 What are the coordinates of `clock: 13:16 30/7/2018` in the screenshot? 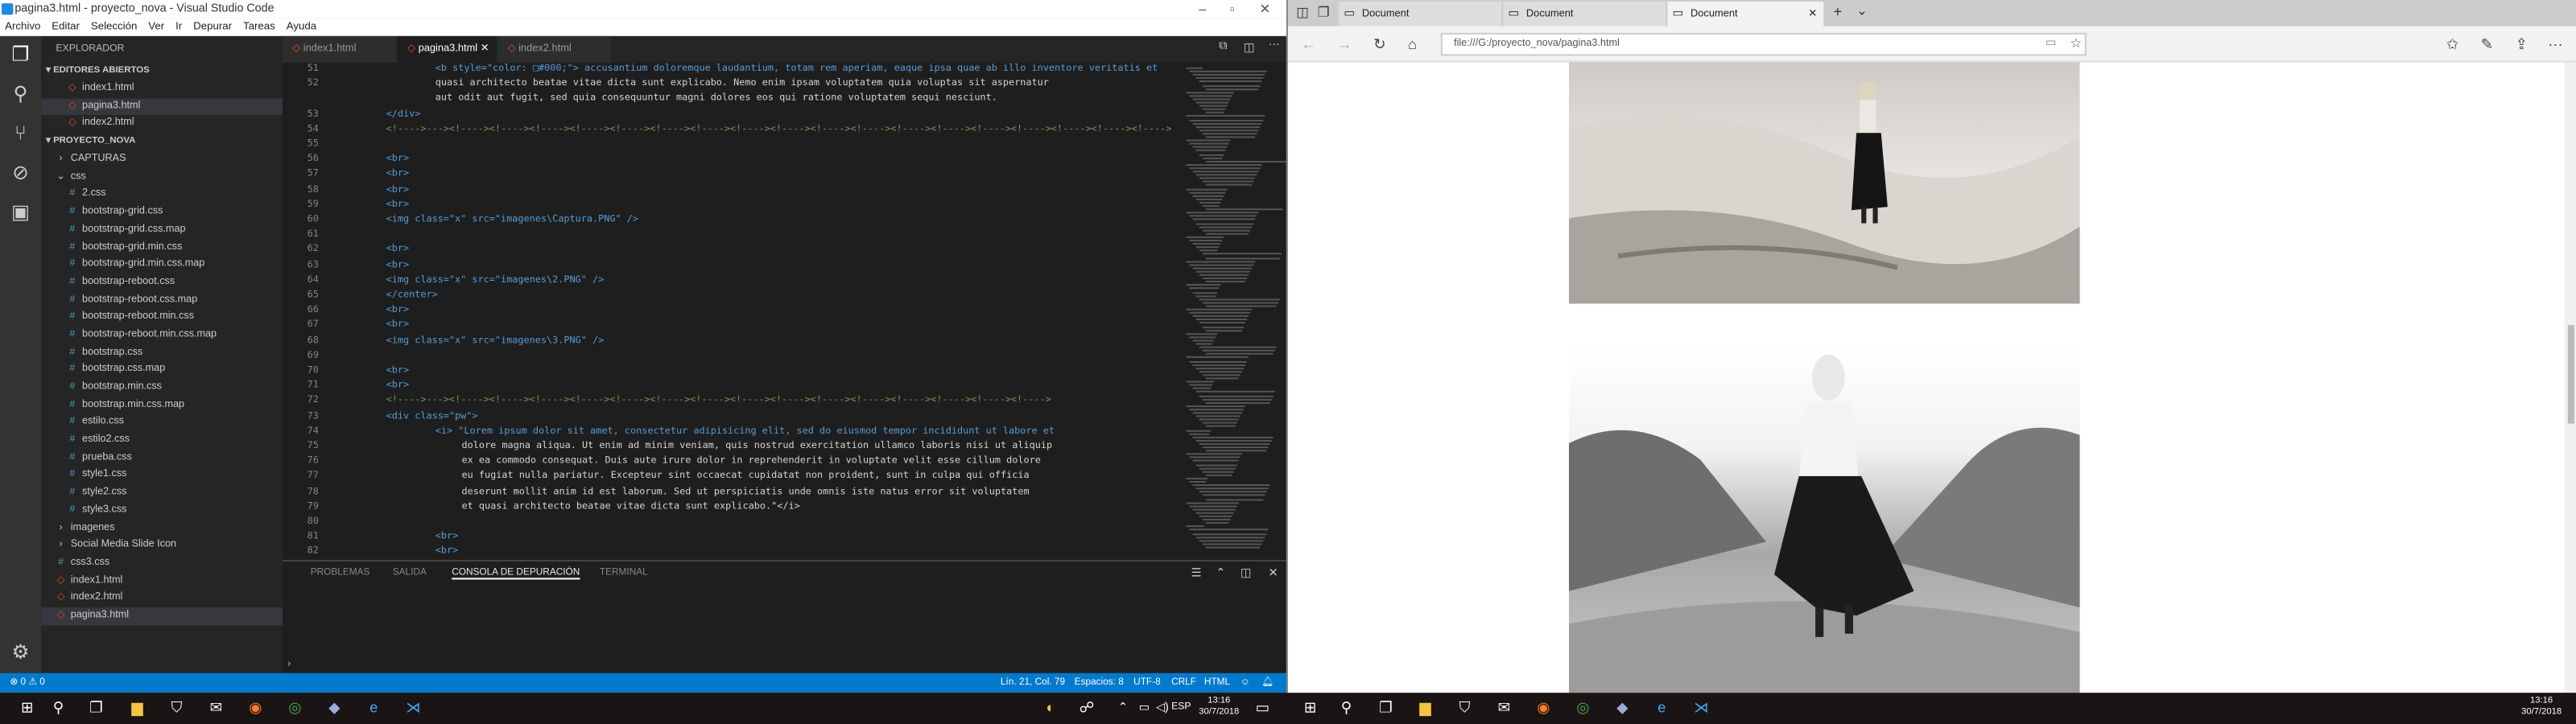 It's located at (2541, 707).